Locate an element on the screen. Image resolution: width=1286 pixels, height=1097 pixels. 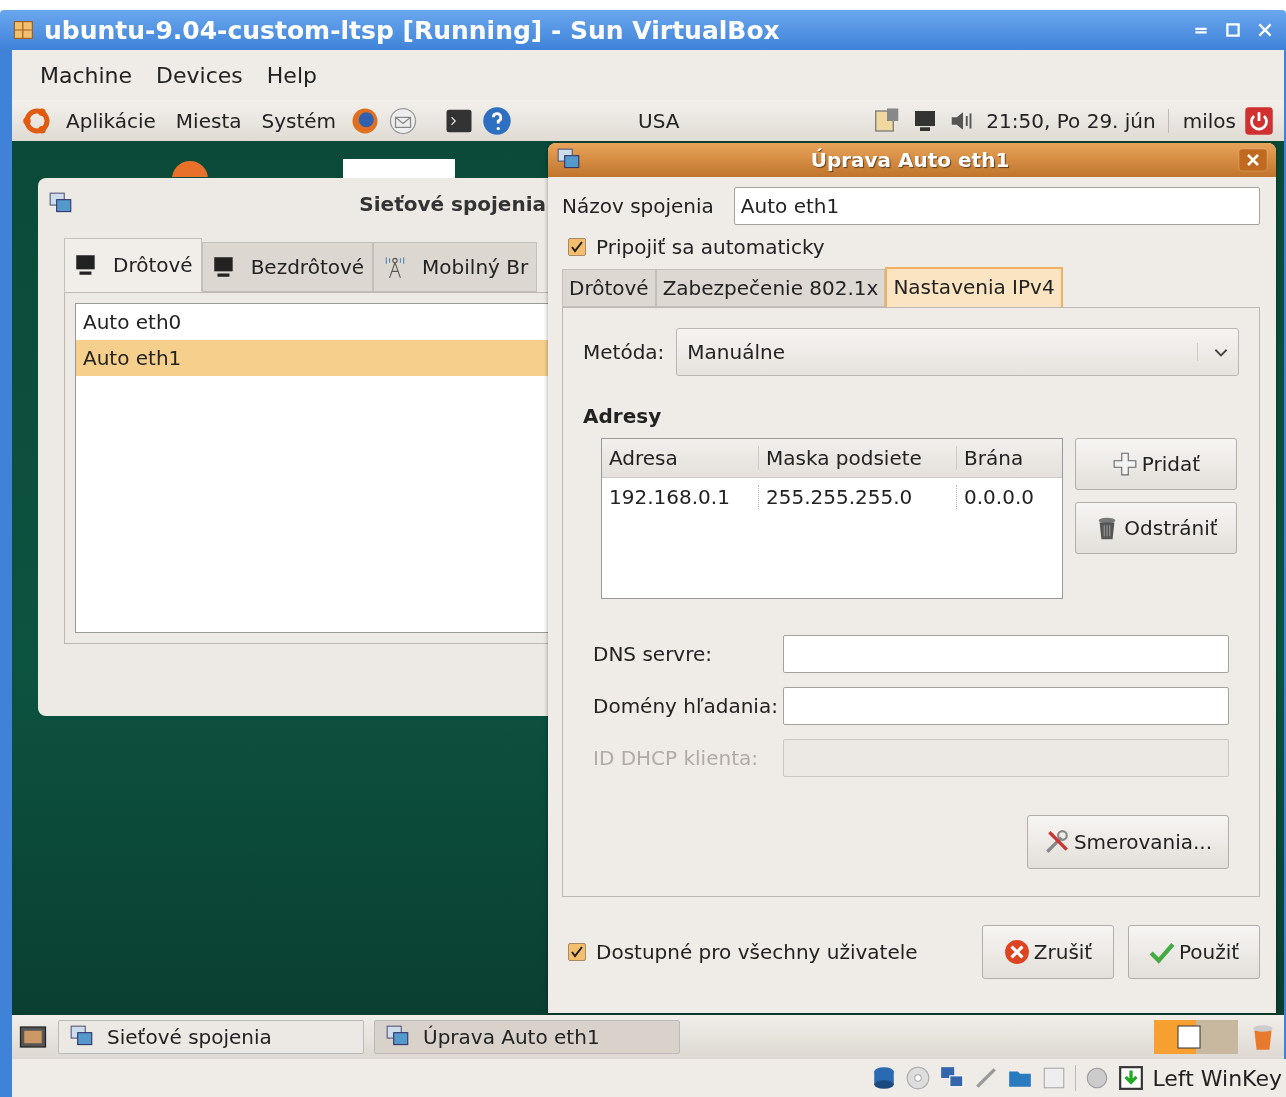
apply-button: Použiť is located at coordinates (1194, 952).